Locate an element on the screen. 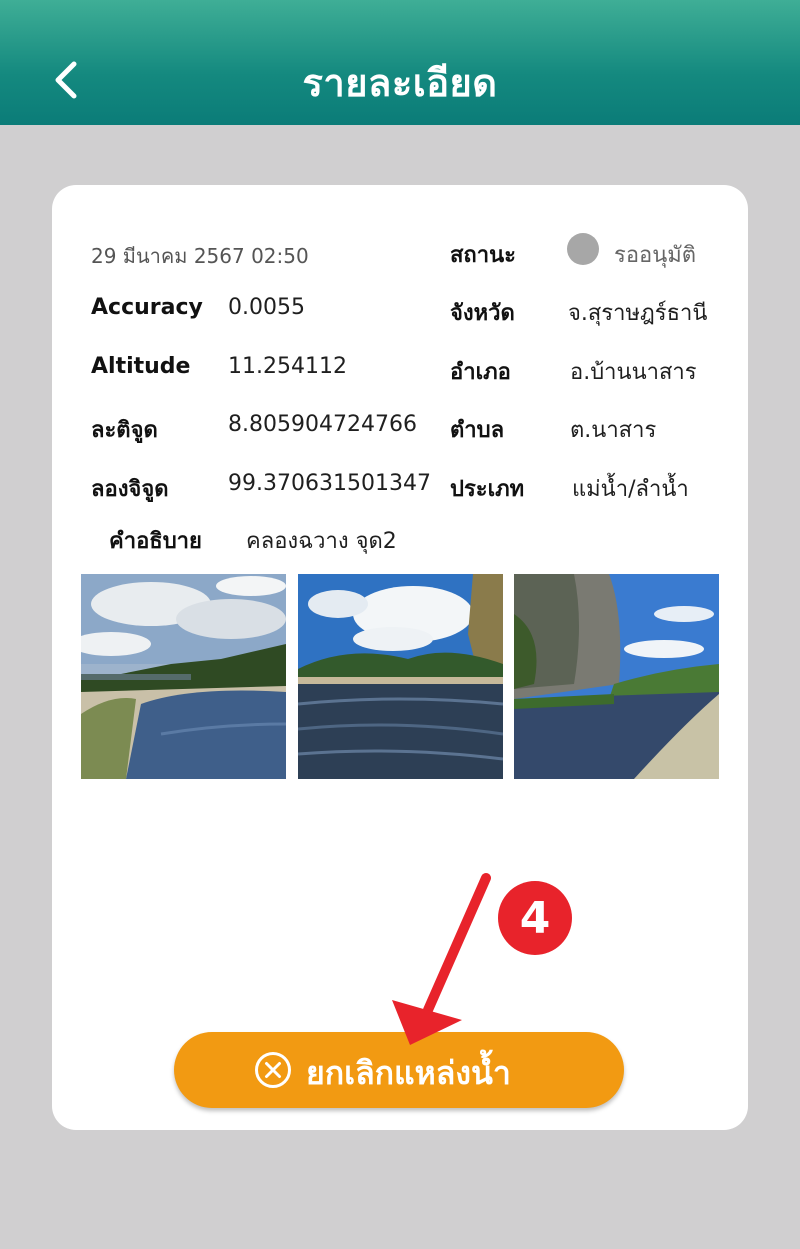  cancel-button-label: ยกเลิกแหล่งน้ำ is located at coordinates (408, 1073).